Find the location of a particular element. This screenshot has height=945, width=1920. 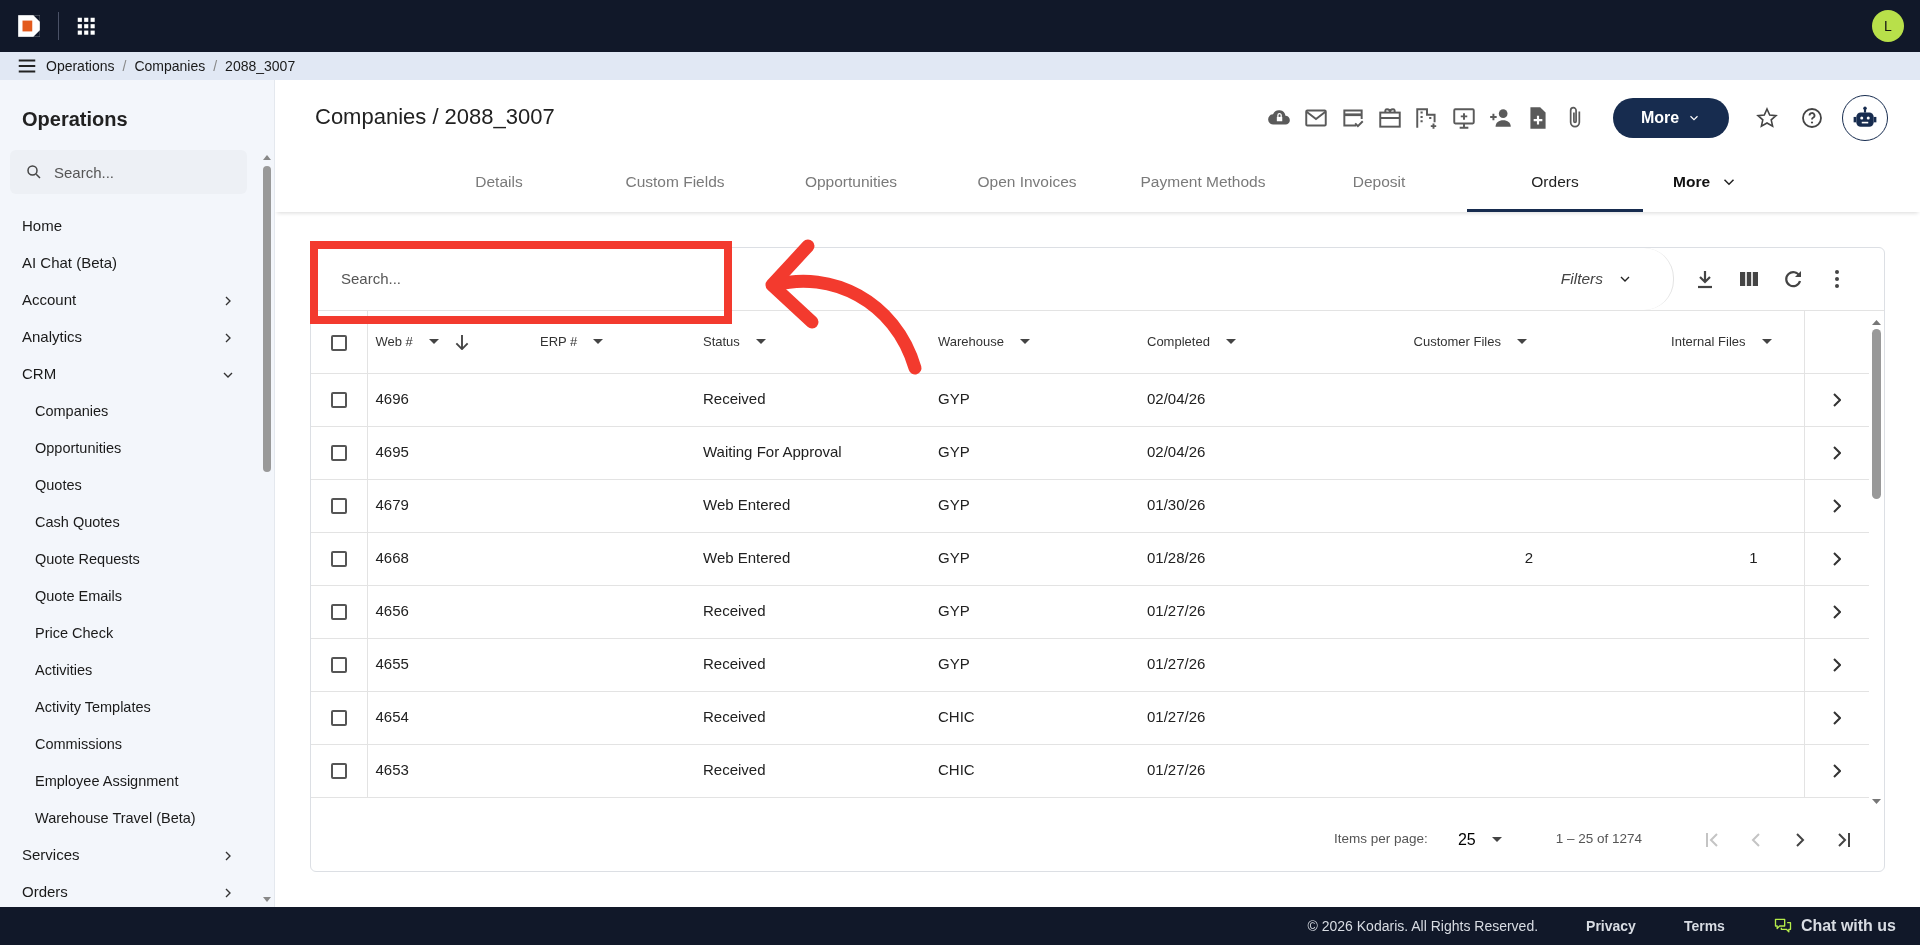

sidebar-item: Warehouse Travel (Beta) is located at coordinates (137, 818).